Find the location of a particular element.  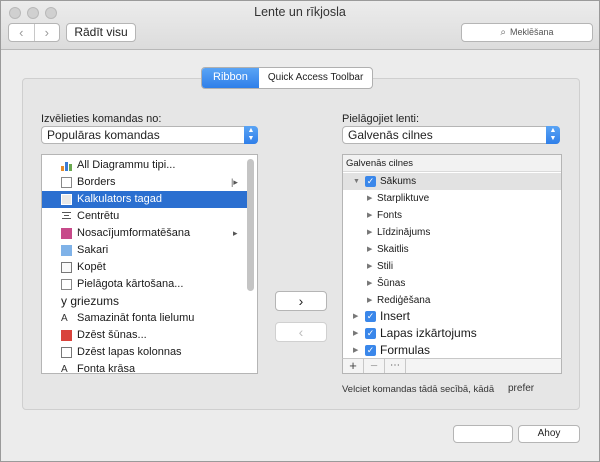

commands-source-select: Populāras komandas ▲ ▼ is located at coordinates (149, 135).